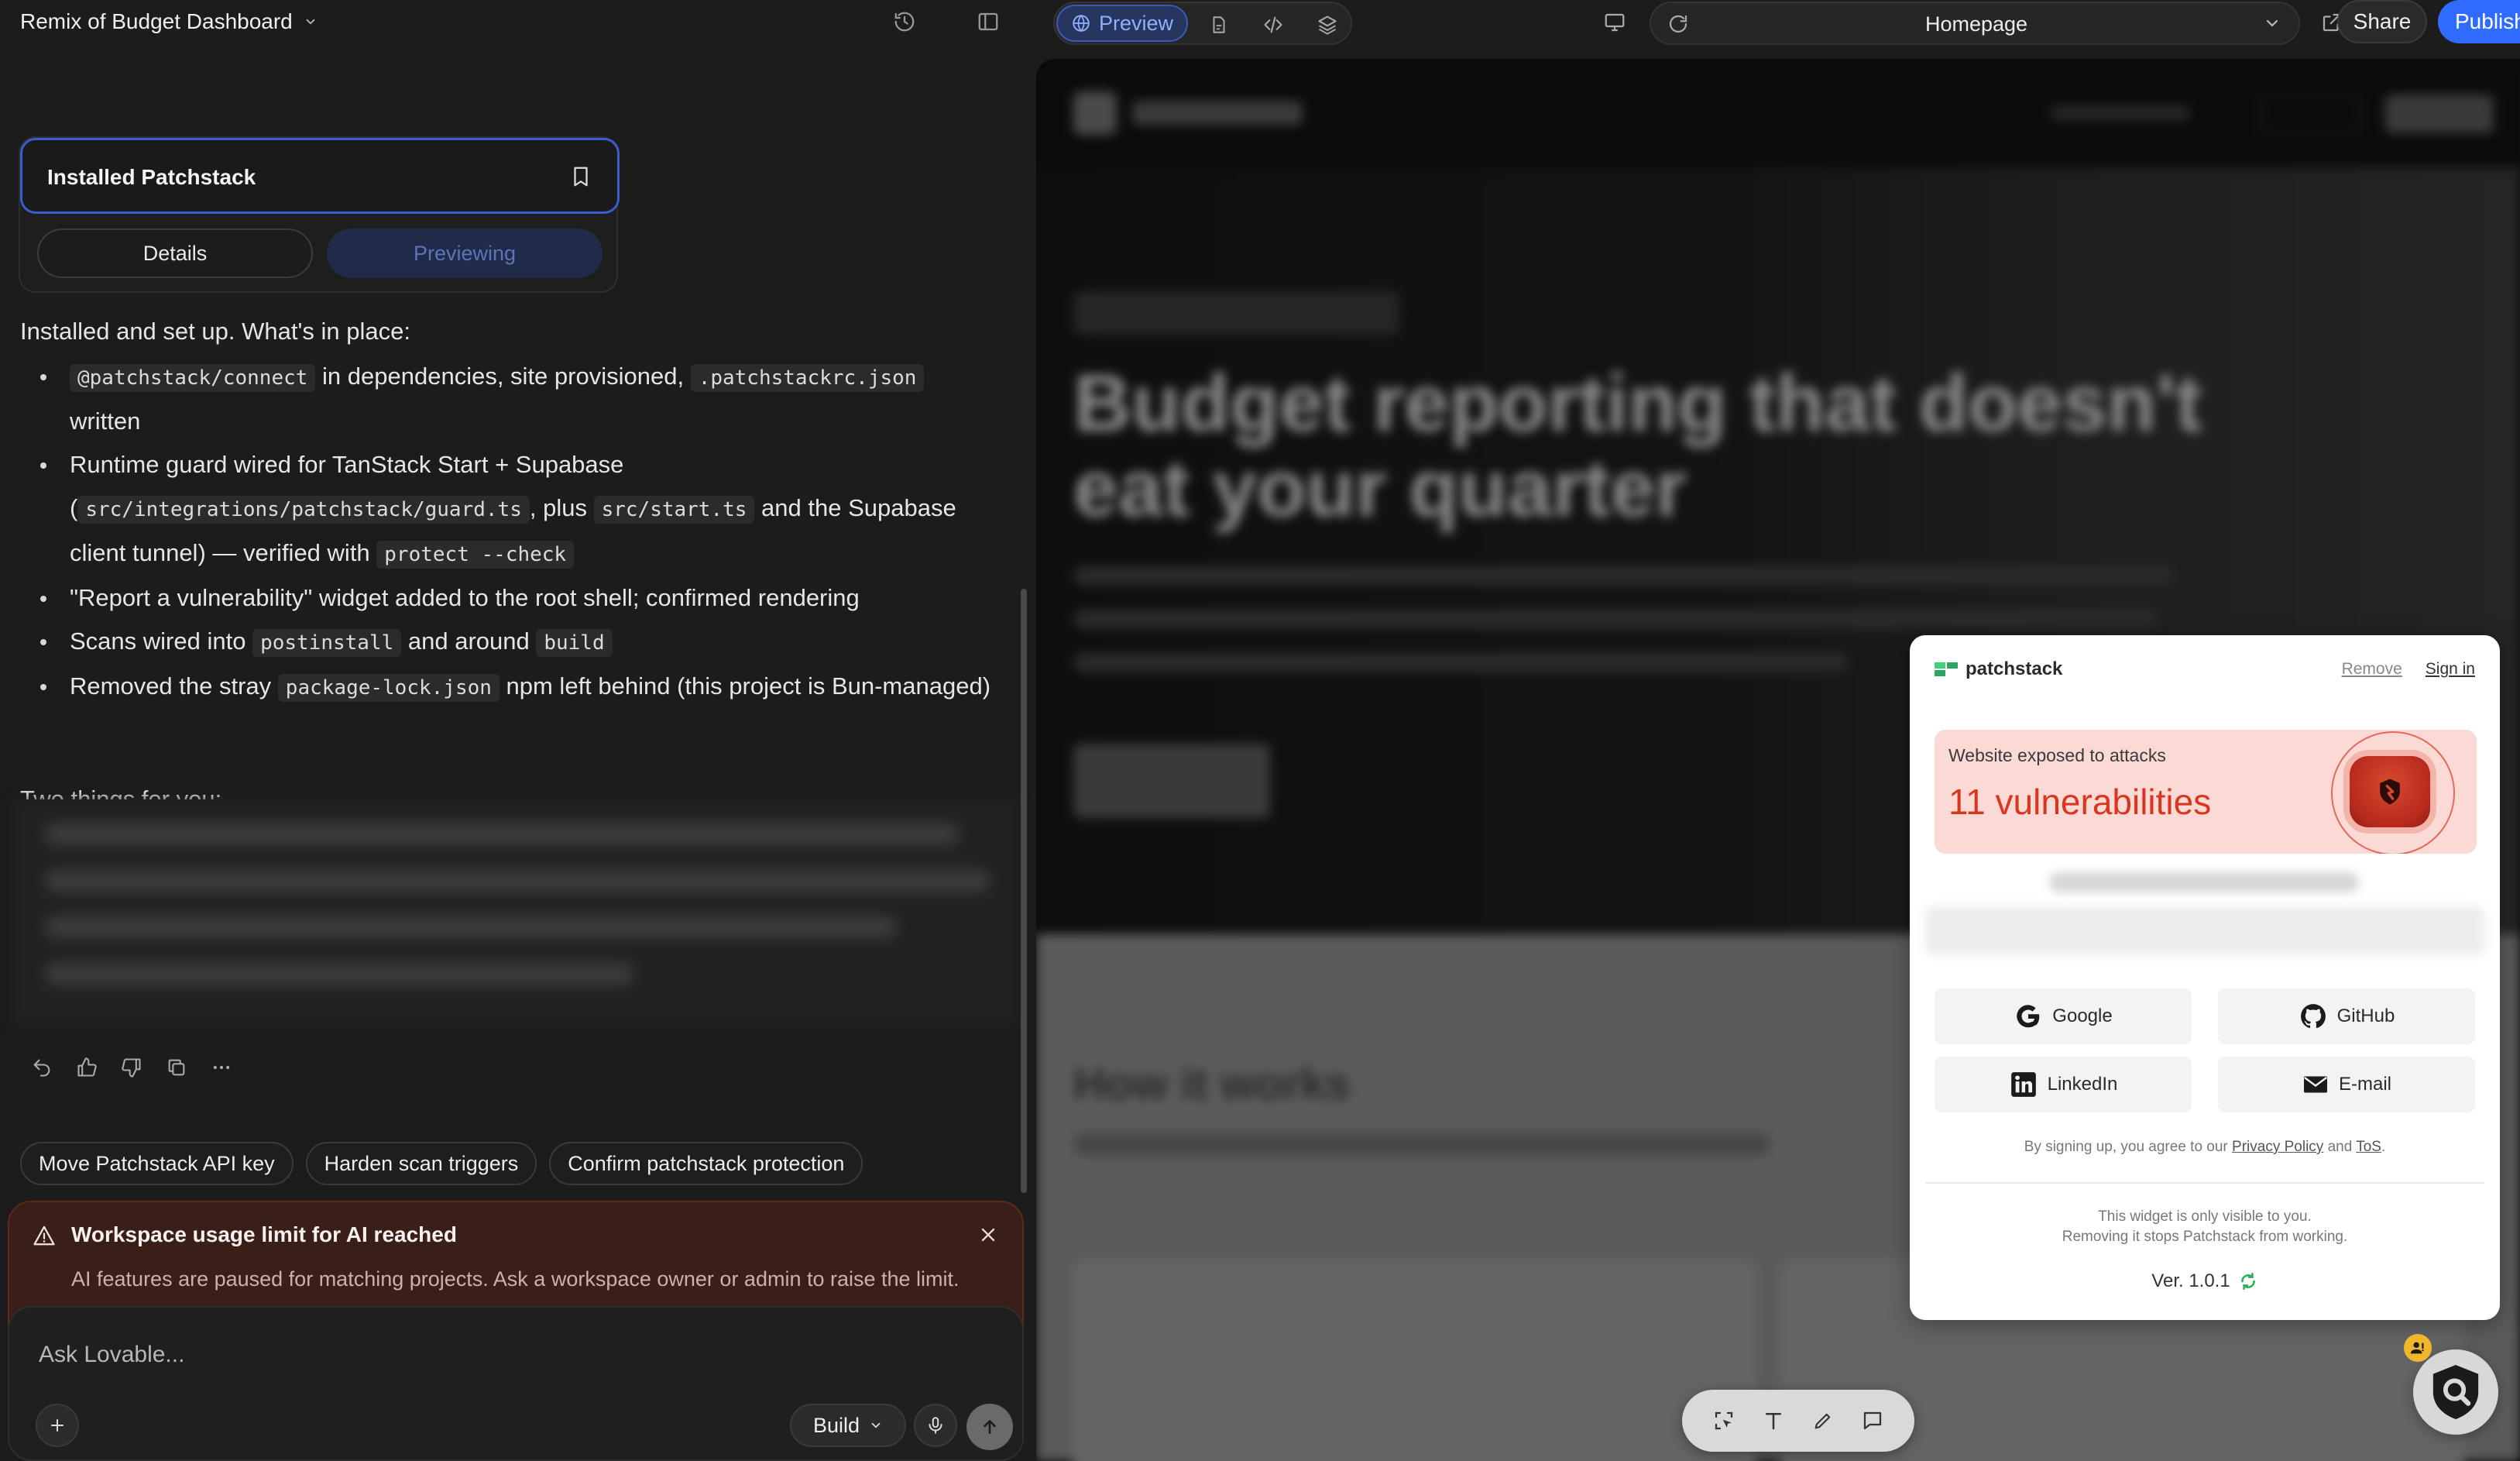  I want to click on details-button: Details, so click(175, 253).